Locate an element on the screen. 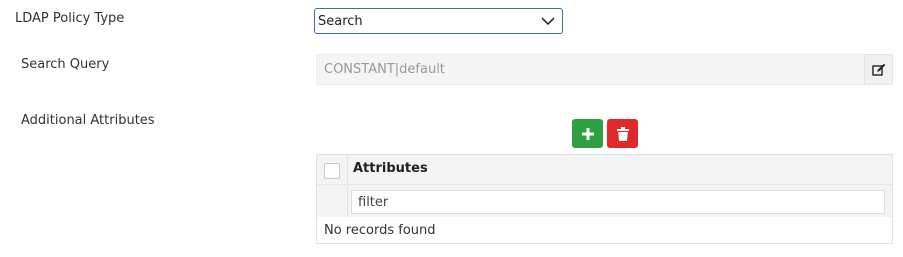 The width and height of the screenshot is (903, 257). edit-icon is located at coordinates (878, 69).